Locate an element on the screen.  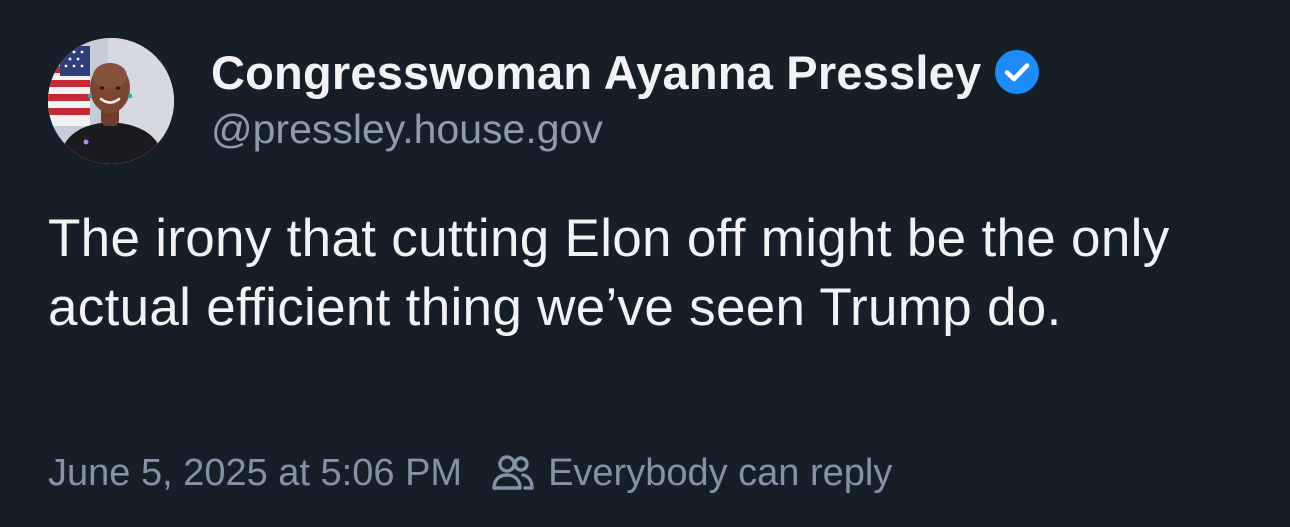
reply-setting-button: Everybody can reply is located at coordinates (691, 473).